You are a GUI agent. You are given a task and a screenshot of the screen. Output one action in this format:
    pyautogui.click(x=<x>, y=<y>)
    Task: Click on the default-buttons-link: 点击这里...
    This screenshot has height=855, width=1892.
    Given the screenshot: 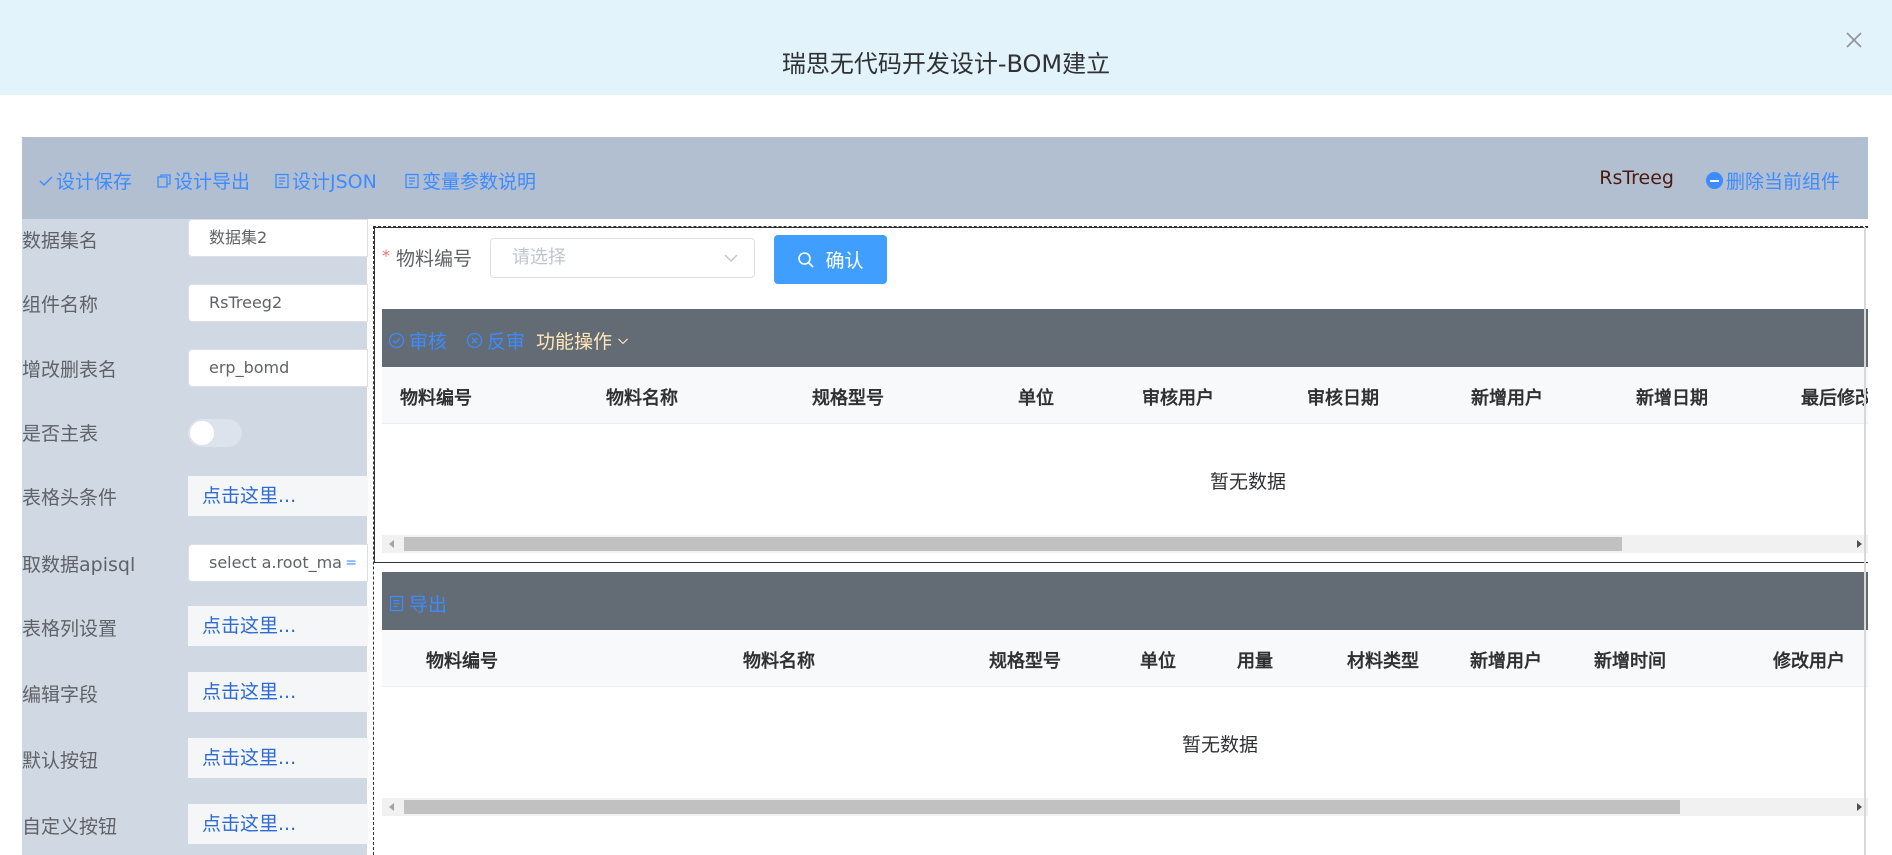 What is the action you would take?
    pyautogui.click(x=278, y=758)
    